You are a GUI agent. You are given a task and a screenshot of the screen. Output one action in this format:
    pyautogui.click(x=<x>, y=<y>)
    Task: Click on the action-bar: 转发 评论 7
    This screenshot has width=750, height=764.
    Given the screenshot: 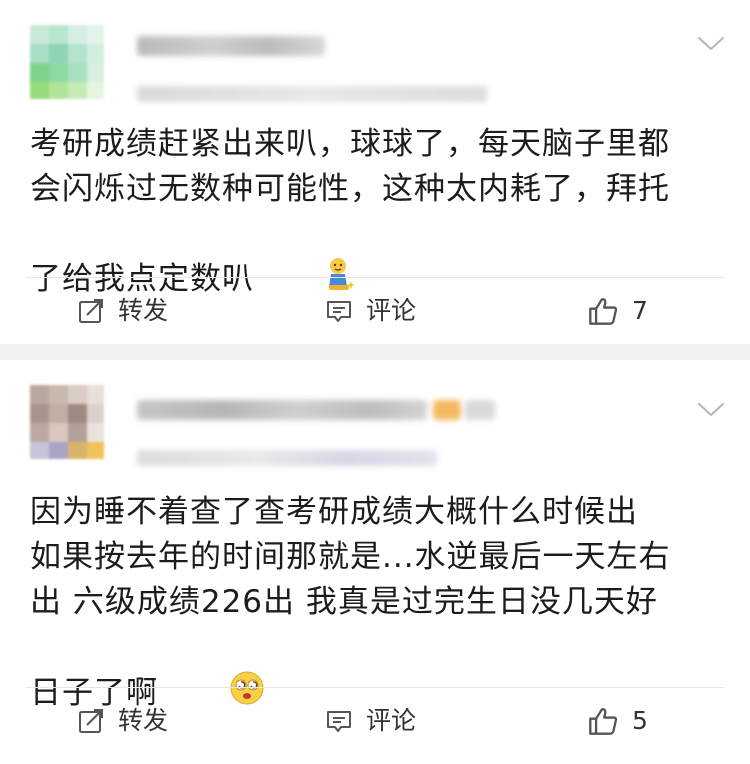 What is the action you would take?
    pyautogui.click(x=375, y=311)
    